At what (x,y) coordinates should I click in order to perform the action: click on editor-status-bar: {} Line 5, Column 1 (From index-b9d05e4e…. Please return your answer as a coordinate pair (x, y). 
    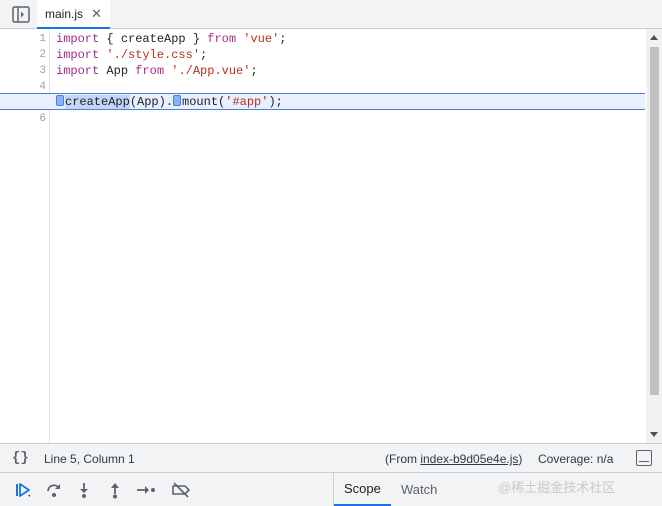
    Looking at the image, I should click on (331, 457).